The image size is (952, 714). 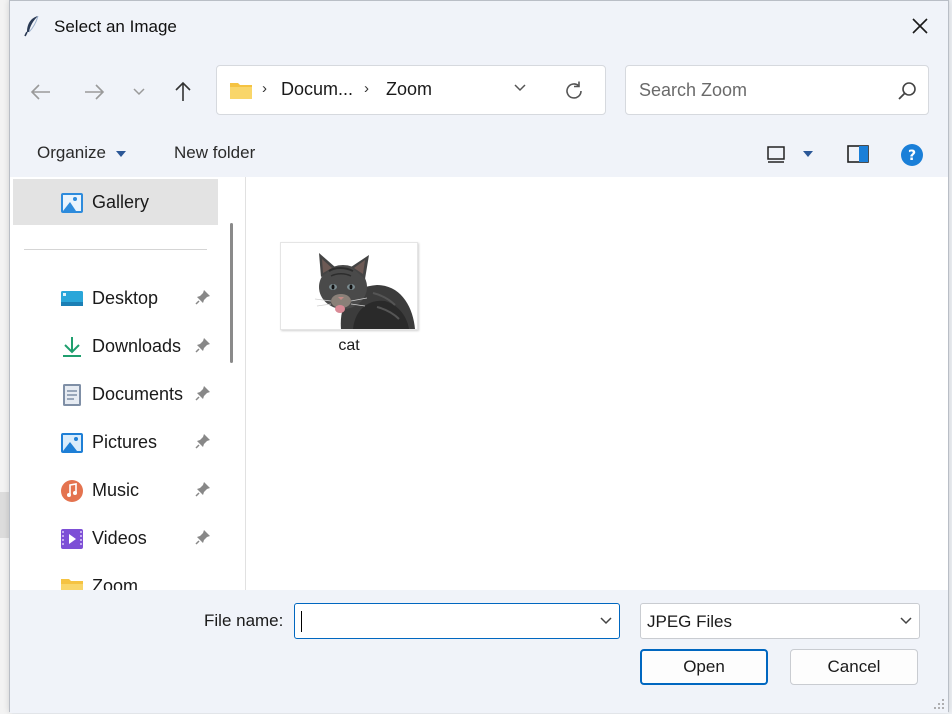 I want to click on cat-thumbnail, so click(x=349, y=286).